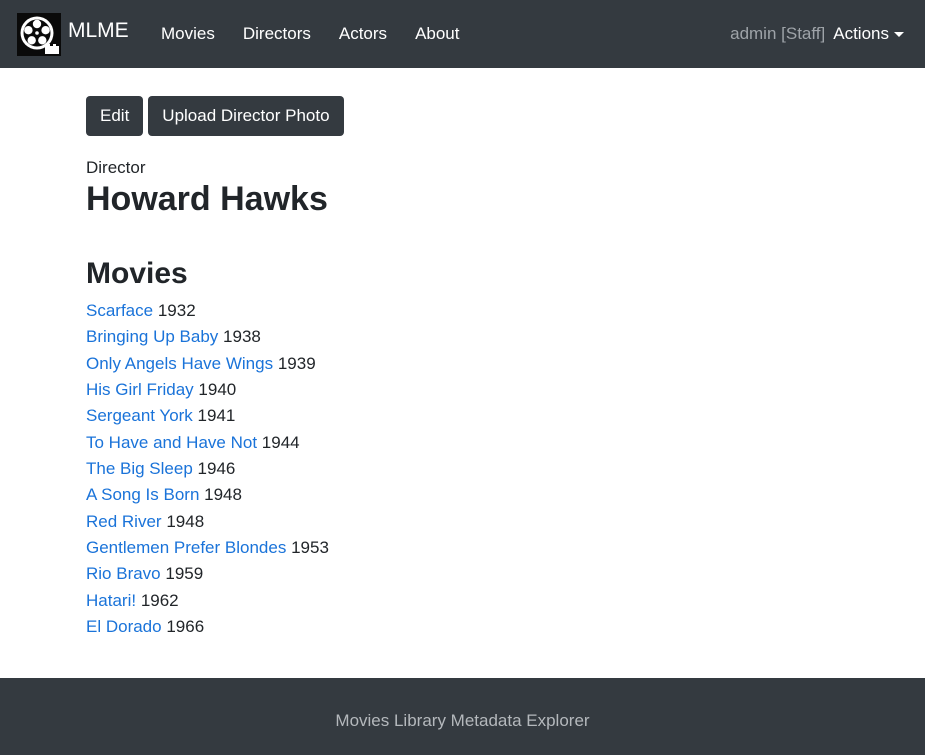 This screenshot has width=925, height=755. What do you see at coordinates (466, 364) in the screenshot?
I see `list-item: Only Angels Have Wings 1939` at bounding box center [466, 364].